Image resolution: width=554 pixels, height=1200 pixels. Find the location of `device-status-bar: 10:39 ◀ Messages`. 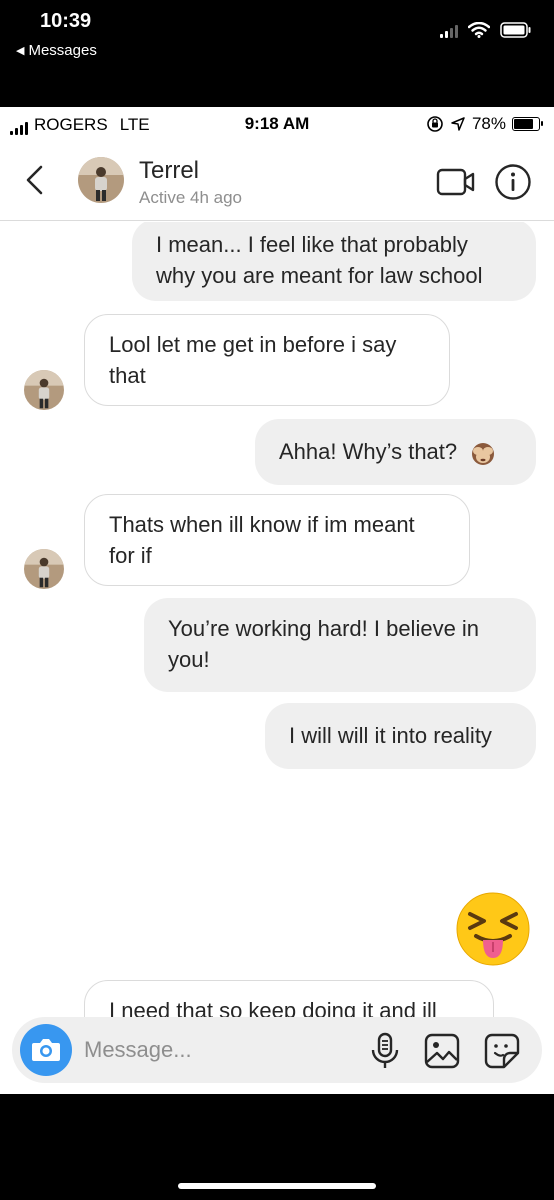

device-status-bar: 10:39 ◀ Messages is located at coordinates (277, 53).